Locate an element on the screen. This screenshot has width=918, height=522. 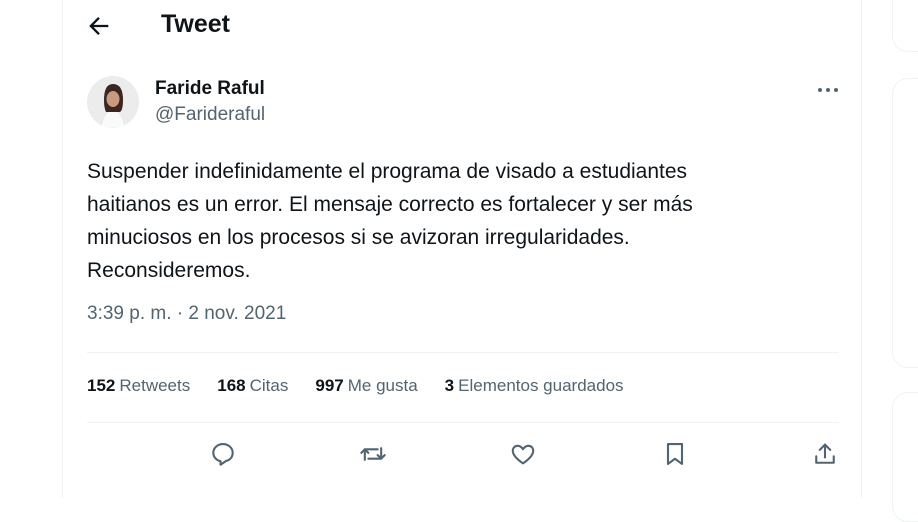
retweet-button is located at coordinates (373, 454).